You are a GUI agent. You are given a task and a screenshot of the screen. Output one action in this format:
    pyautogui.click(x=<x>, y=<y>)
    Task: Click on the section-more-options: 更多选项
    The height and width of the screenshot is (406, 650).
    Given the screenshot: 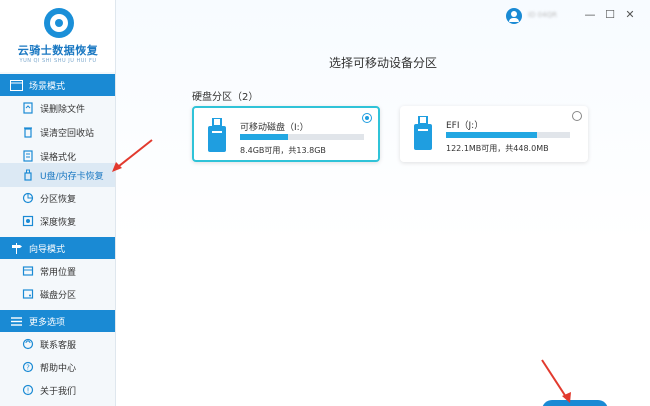 What is the action you would take?
    pyautogui.click(x=57, y=321)
    